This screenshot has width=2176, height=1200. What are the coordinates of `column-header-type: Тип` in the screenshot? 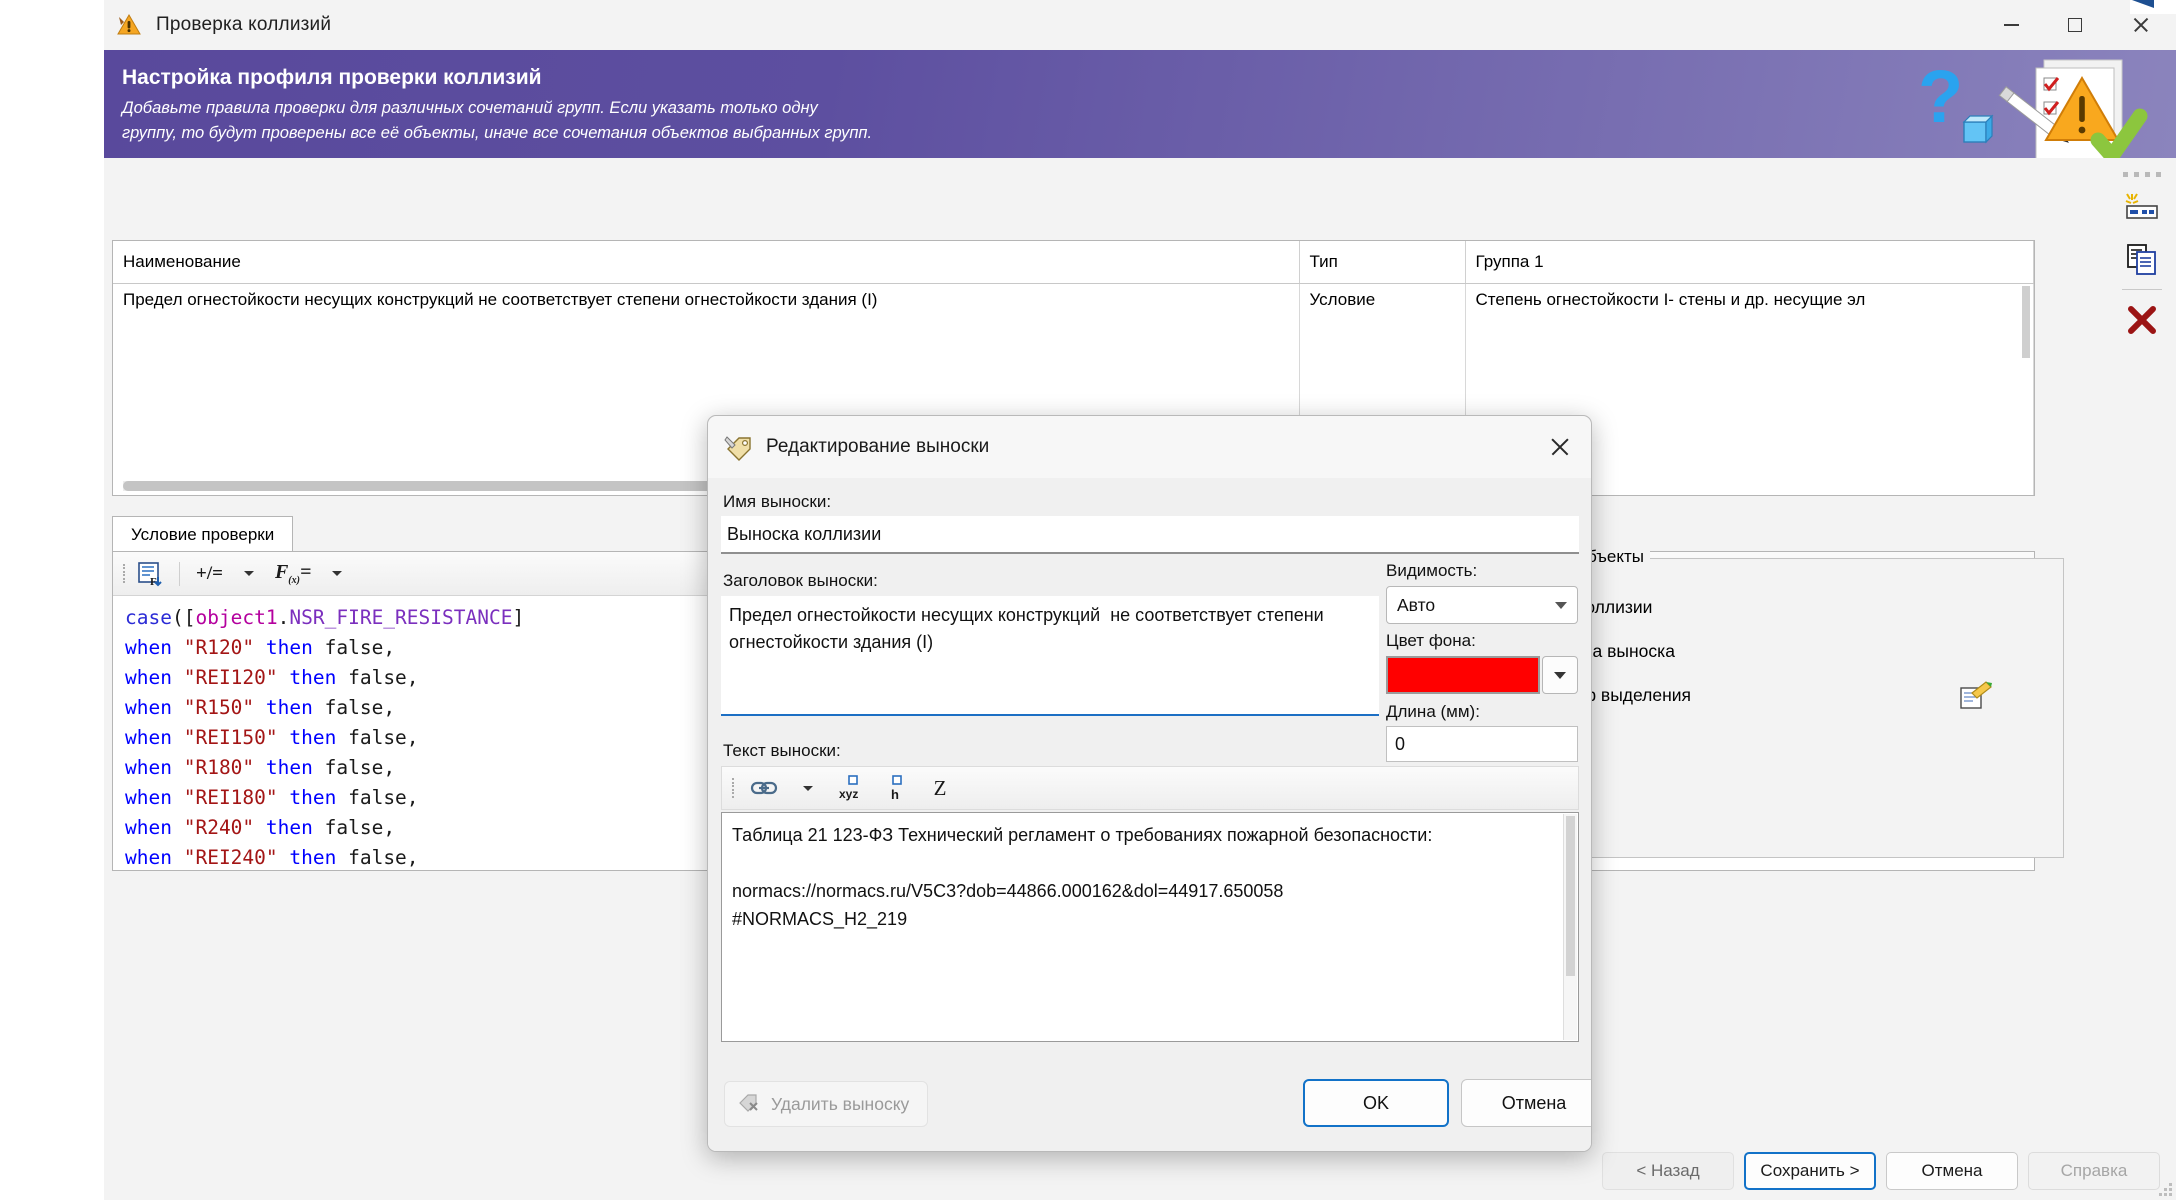 It's located at (1382, 262).